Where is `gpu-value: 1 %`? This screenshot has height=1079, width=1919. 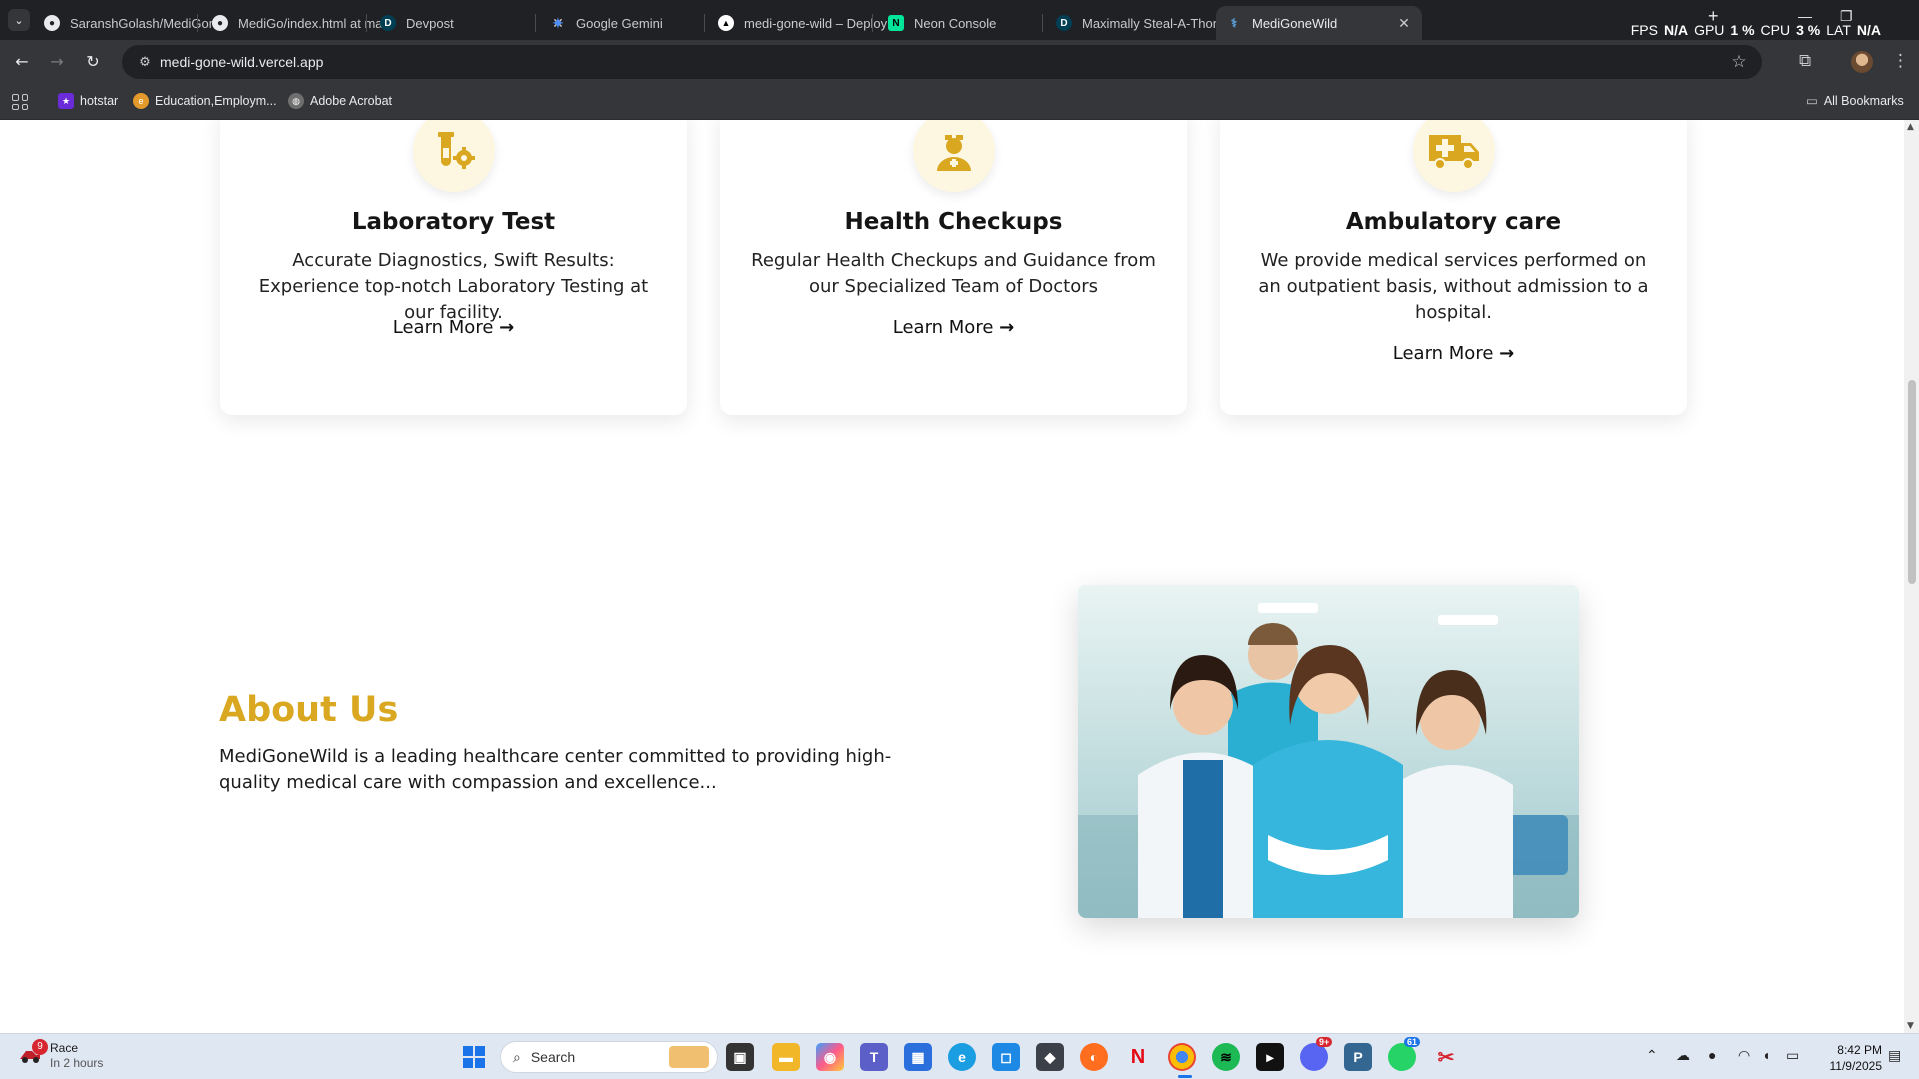
gpu-value: 1 % is located at coordinates (1742, 30).